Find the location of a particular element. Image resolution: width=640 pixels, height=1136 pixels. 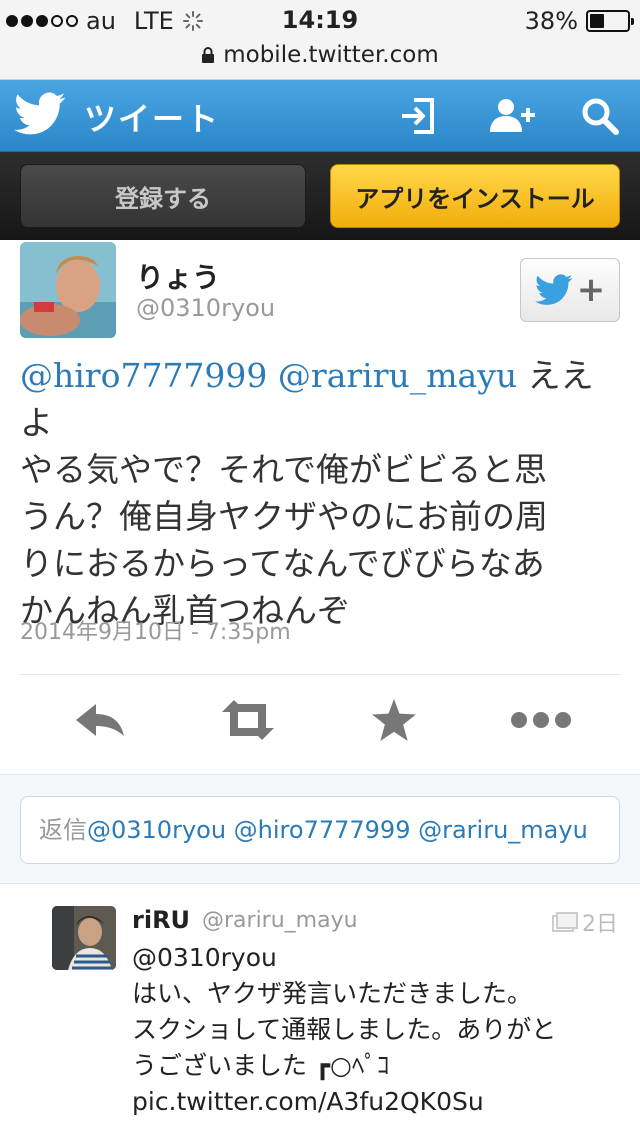

battery-percent: 38% is located at coordinates (551, 21).